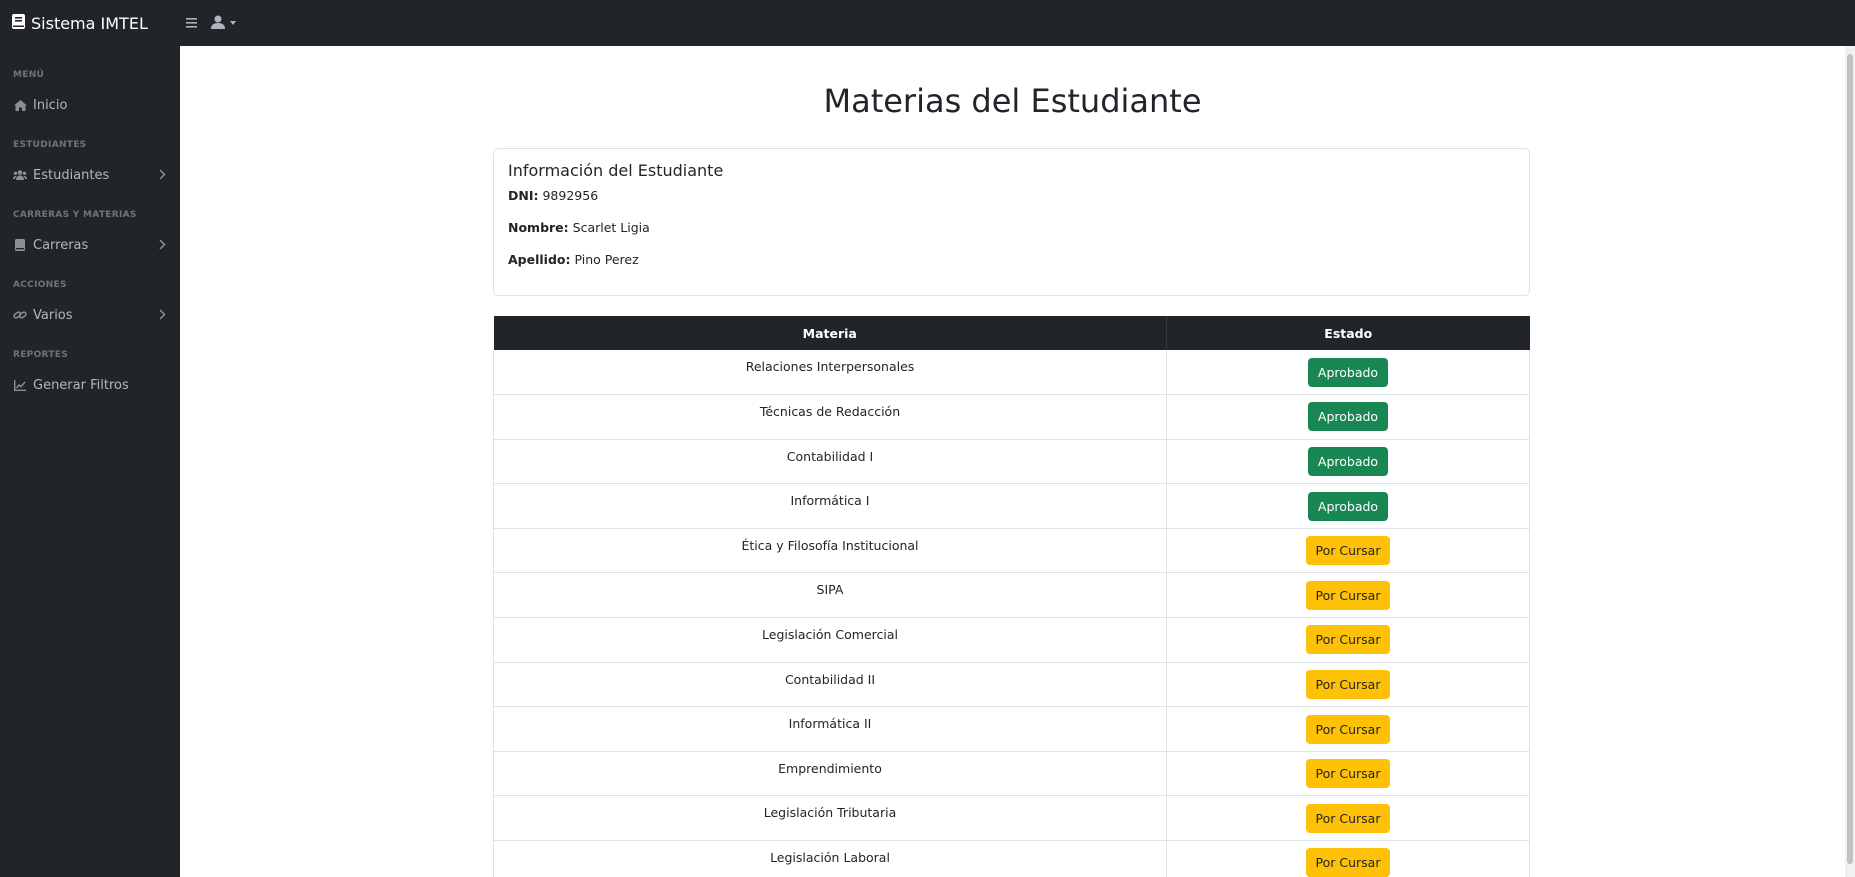 This screenshot has width=1855, height=877. I want to click on table-row: Informática II Por Cursar, so click(1011, 729).